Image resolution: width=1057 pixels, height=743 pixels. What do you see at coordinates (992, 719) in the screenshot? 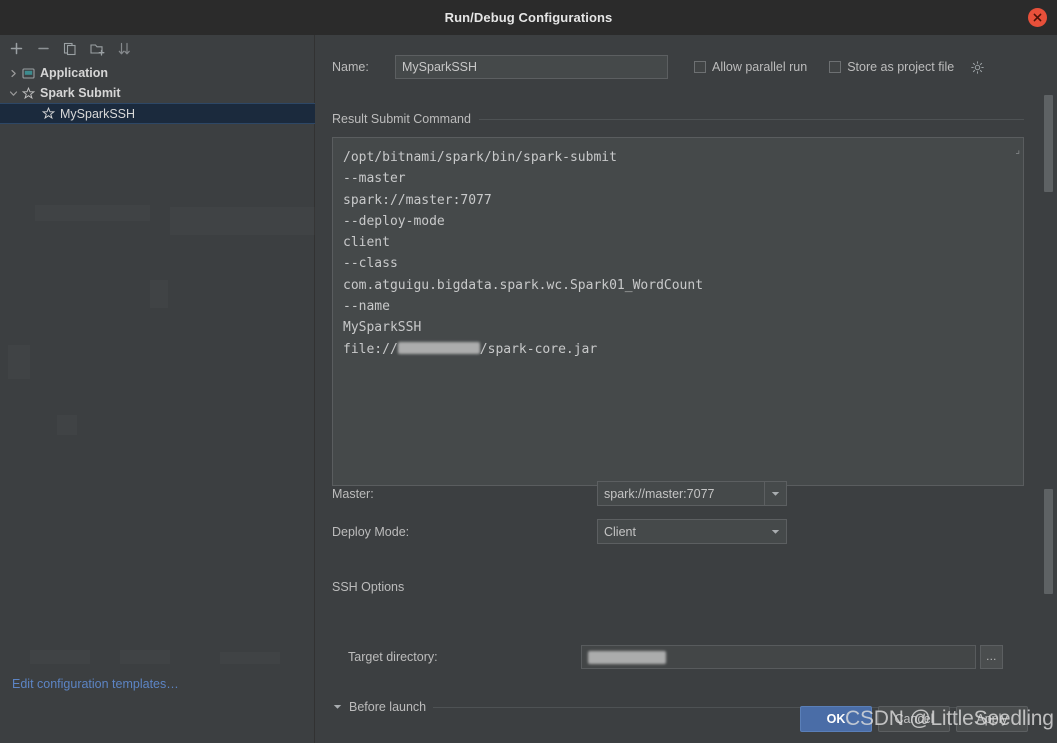
I see `apply-button: Apply` at bounding box center [992, 719].